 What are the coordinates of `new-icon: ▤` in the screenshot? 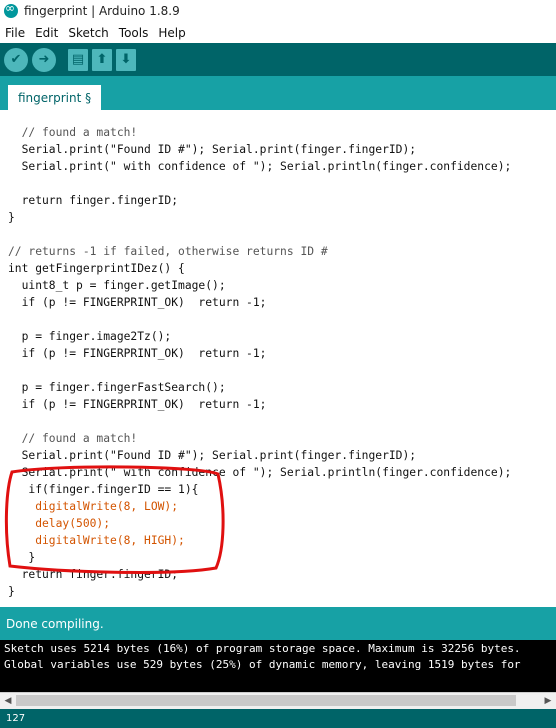 It's located at (78, 59).